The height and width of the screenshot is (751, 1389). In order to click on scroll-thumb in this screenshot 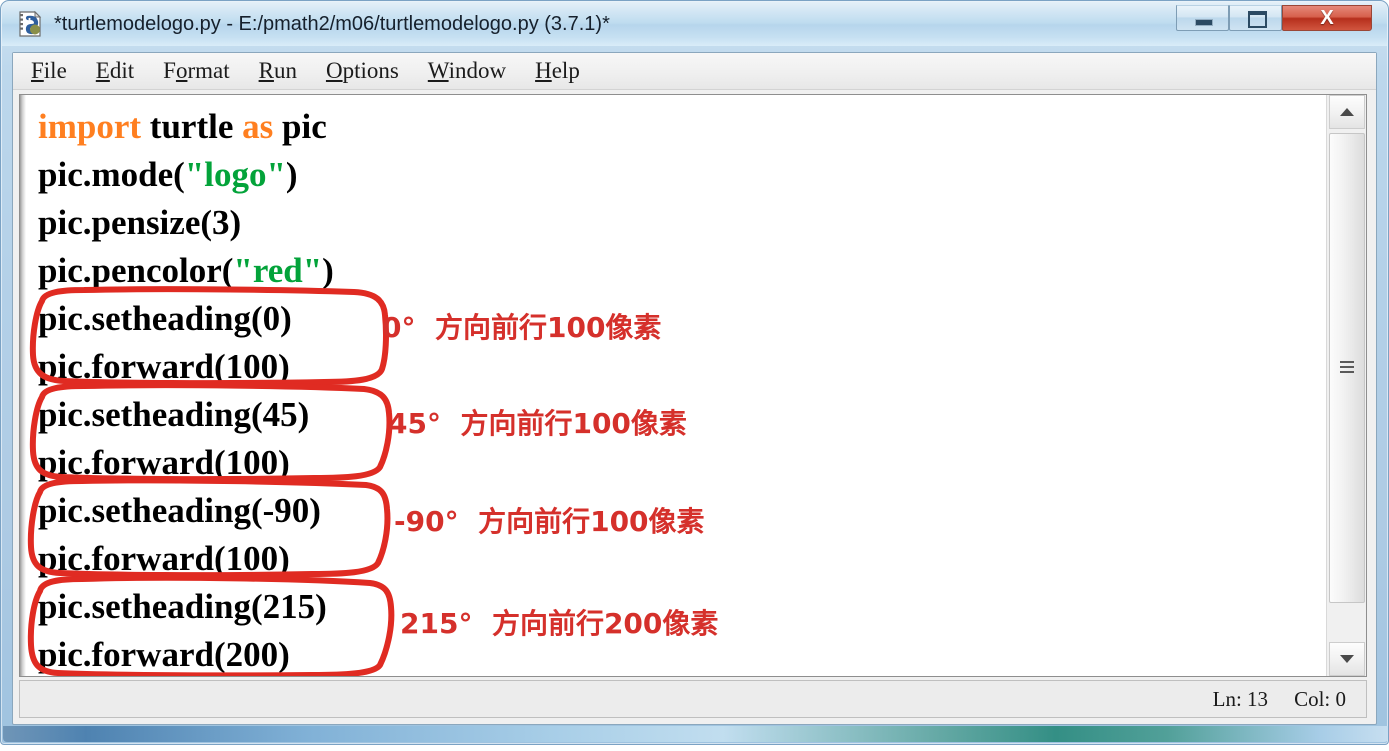, I will do `click(1347, 368)`.